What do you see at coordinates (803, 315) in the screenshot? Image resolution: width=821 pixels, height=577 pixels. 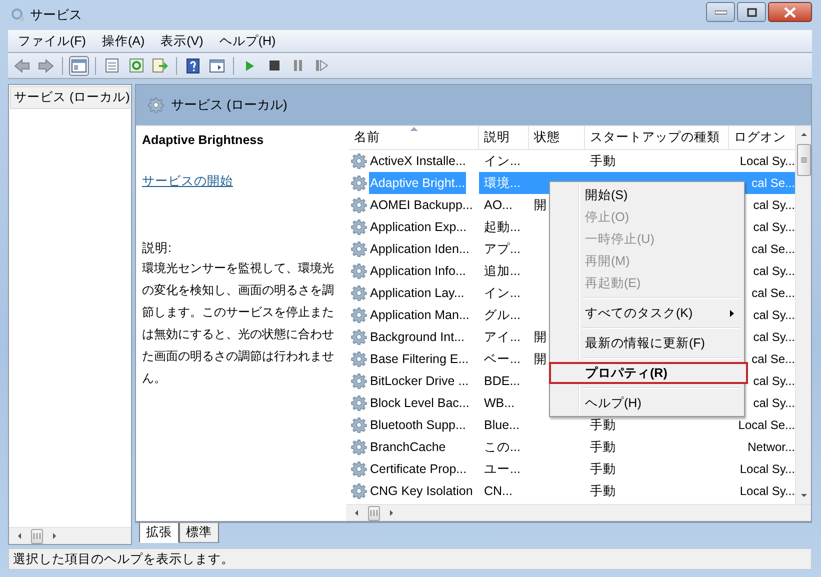 I see `vertical-scrollbar` at bounding box center [803, 315].